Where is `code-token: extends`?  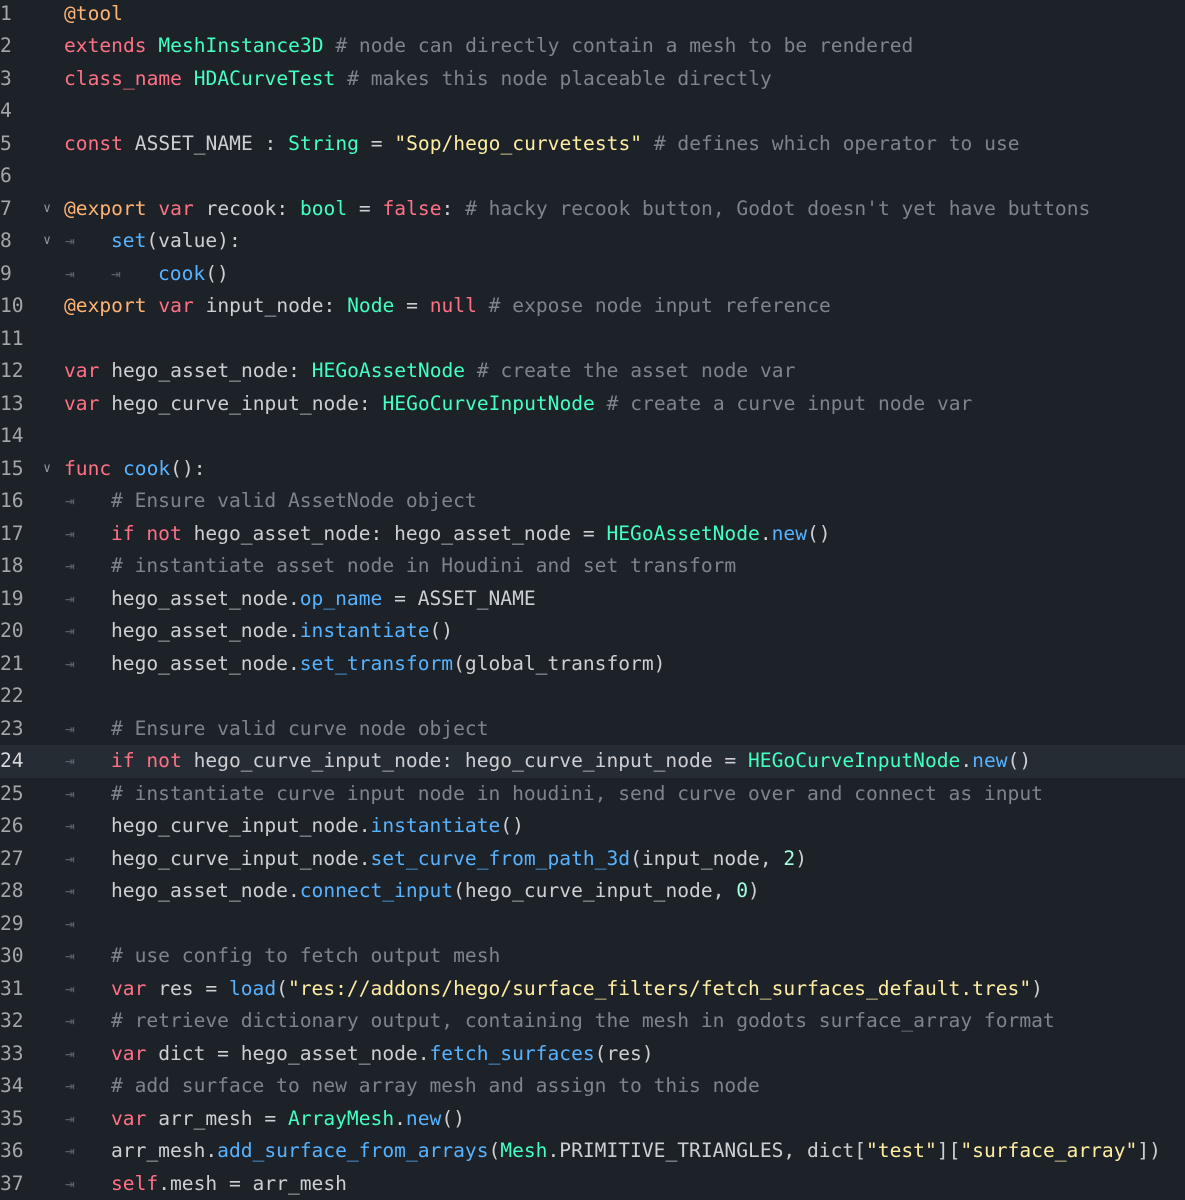 code-token: extends is located at coordinates (111, 45).